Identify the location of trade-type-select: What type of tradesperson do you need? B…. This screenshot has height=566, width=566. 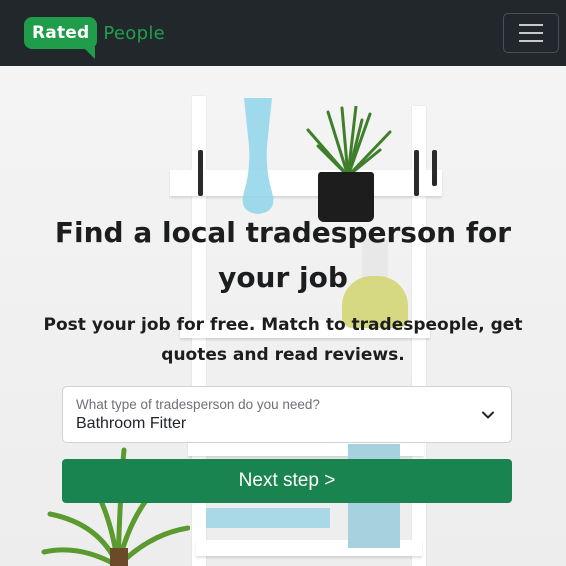
(287, 414).